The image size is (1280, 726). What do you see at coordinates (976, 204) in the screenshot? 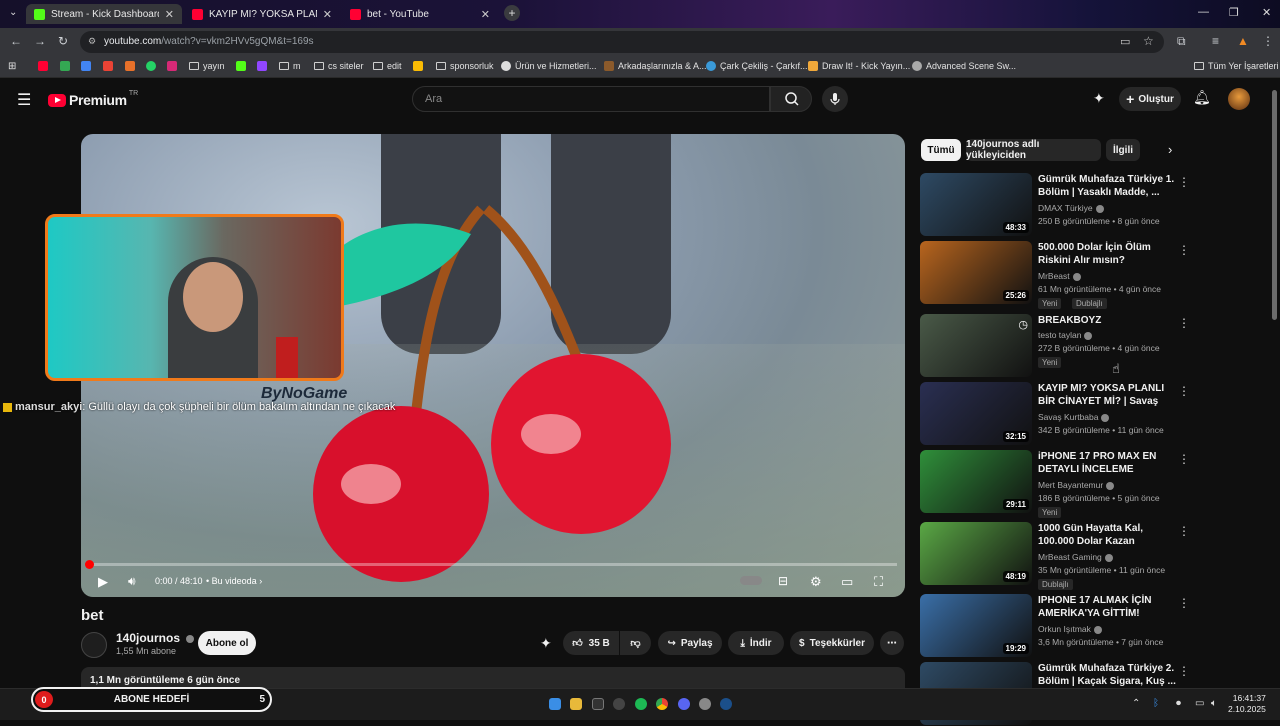
I see `video-thumbnail: 48:33` at bounding box center [976, 204].